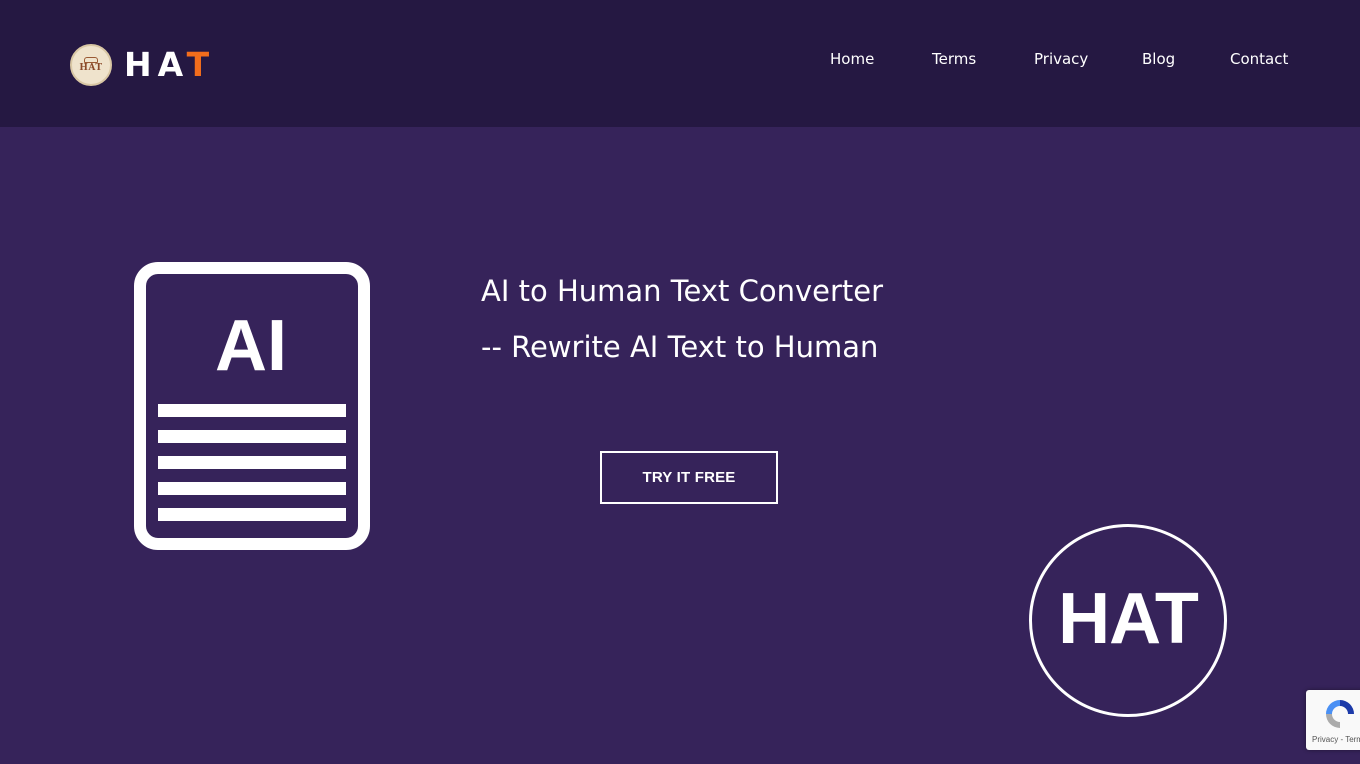 The image size is (1360, 764). Describe the element at coordinates (1340, 714) in the screenshot. I see `recaptcha-icon` at that location.